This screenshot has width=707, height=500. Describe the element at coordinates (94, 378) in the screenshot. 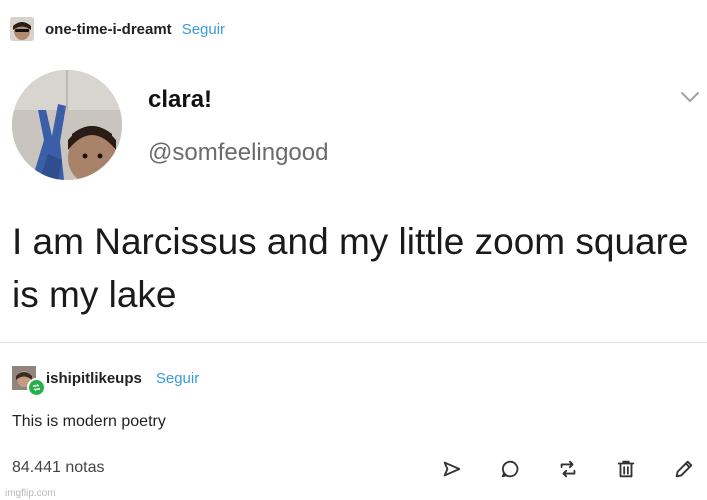

I see `reblog-username: ishipitlikeups` at that location.